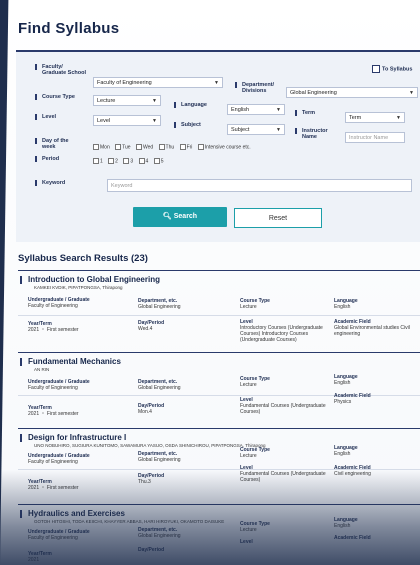 Image resolution: width=420 pixels, height=565 pixels. What do you see at coordinates (98, 161) in the screenshot?
I see `period-checkbox: 1` at bounding box center [98, 161].